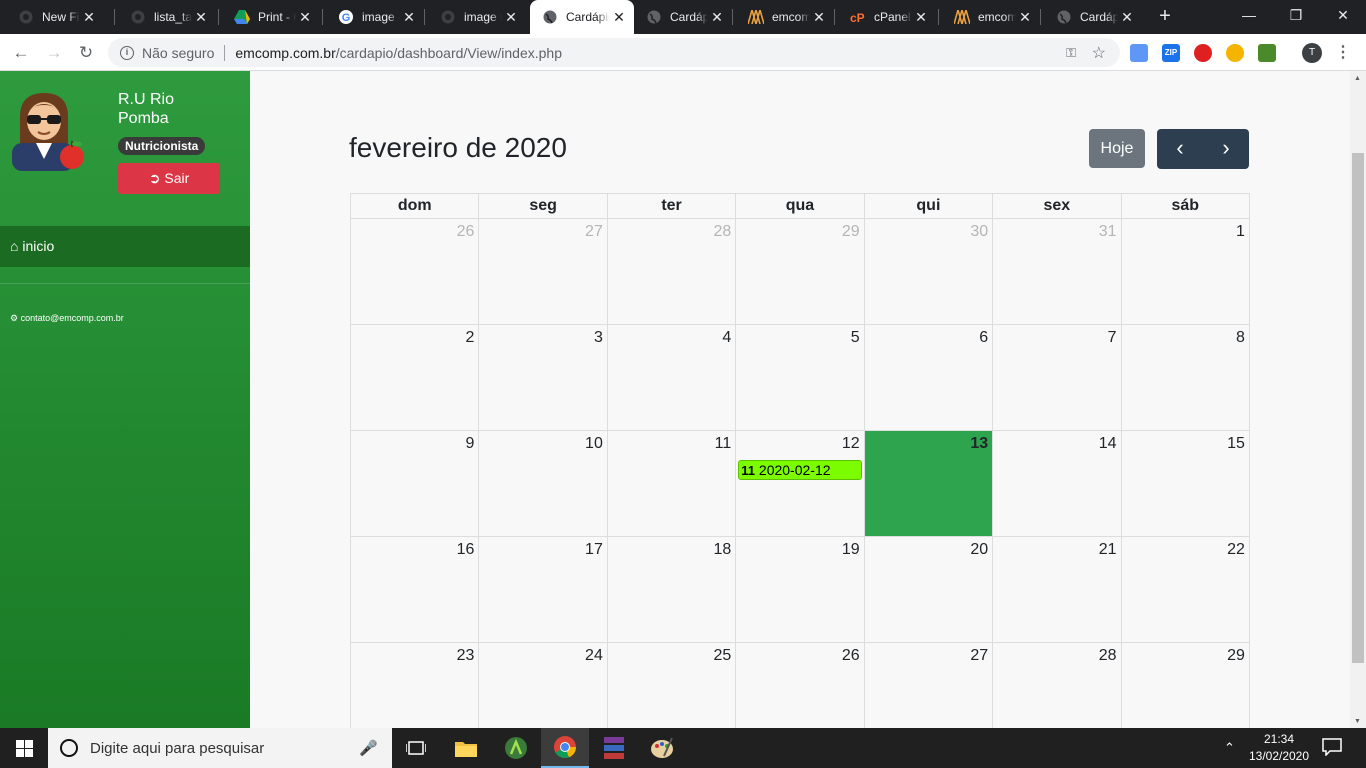 This screenshot has width=1366, height=768. Describe the element at coordinates (543, 378) in the screenshot. I see `calendar-day: 3` at that location.